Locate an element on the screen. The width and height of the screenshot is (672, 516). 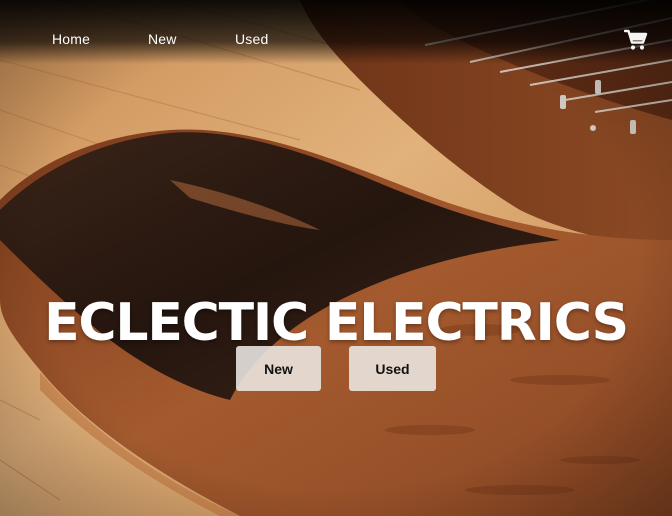
nav-link-home: Home is located at coordinates (71, 39).